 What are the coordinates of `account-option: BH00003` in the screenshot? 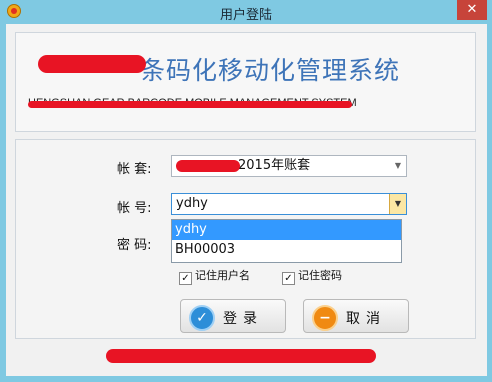 It's located at (286, 250).